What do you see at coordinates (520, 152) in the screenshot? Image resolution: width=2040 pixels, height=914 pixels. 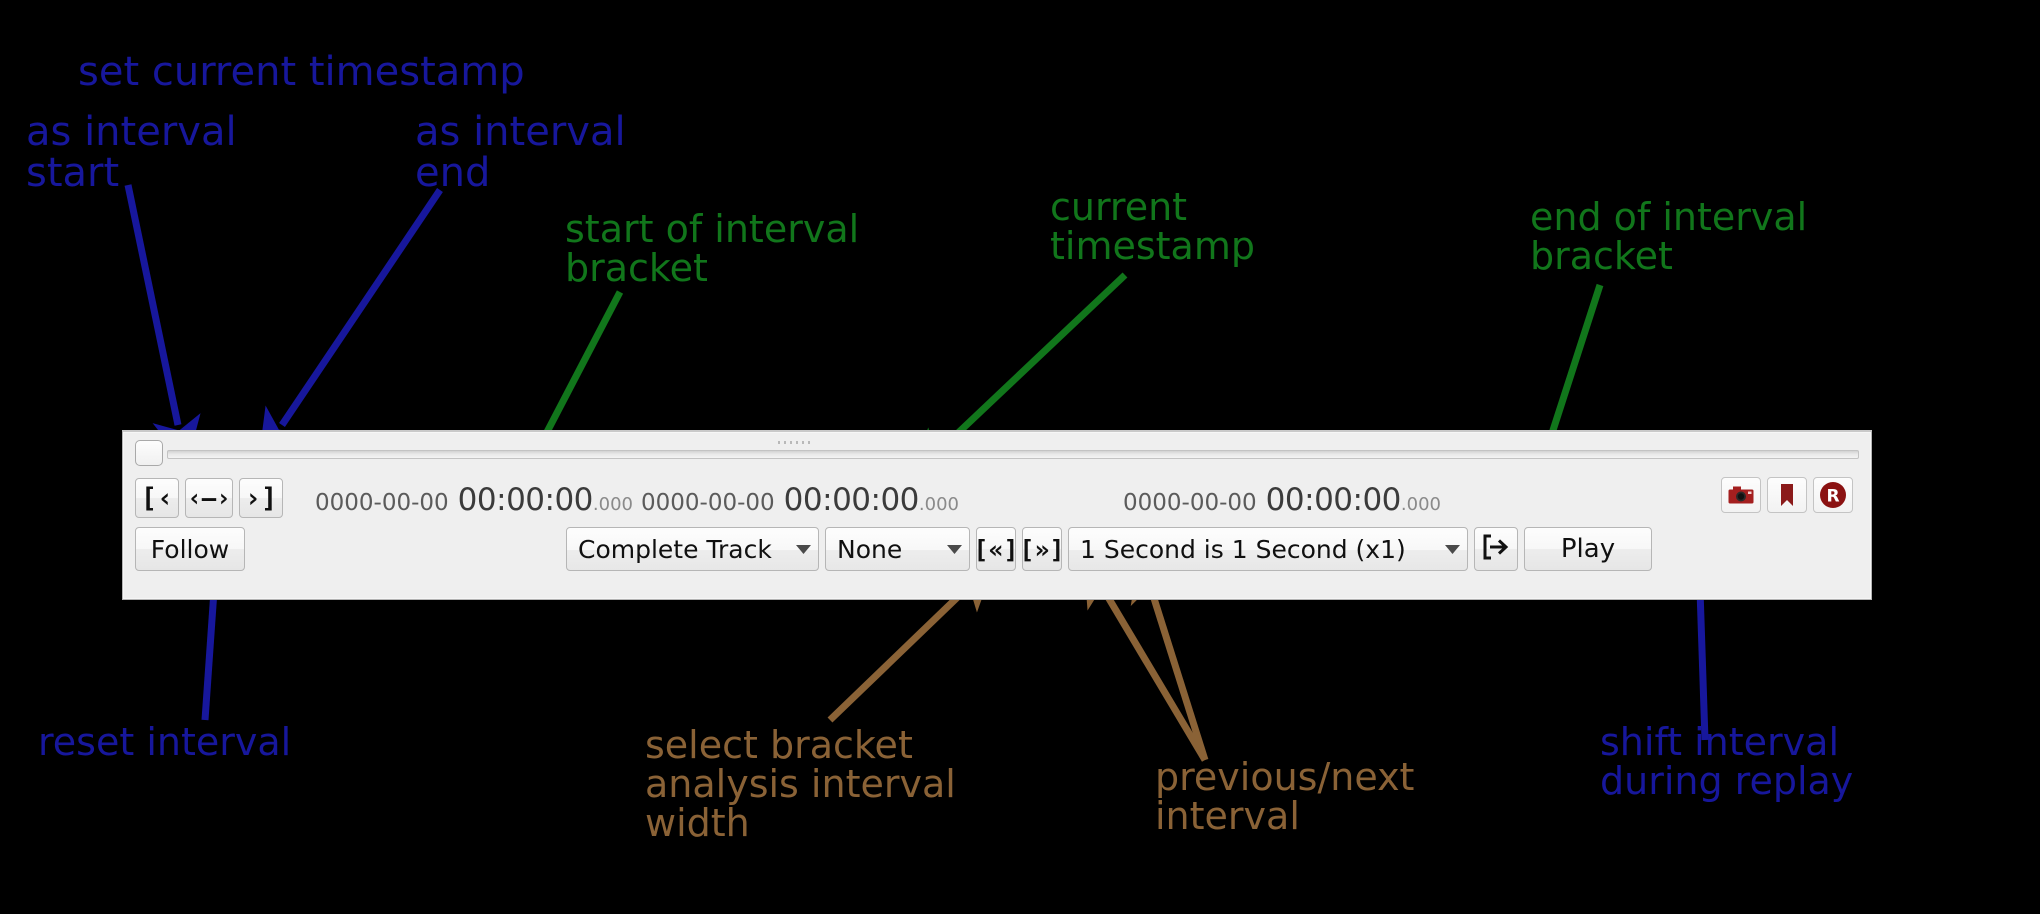 I see `annotation-as-interval-end: as interval end` at bounding box center [520, 152].